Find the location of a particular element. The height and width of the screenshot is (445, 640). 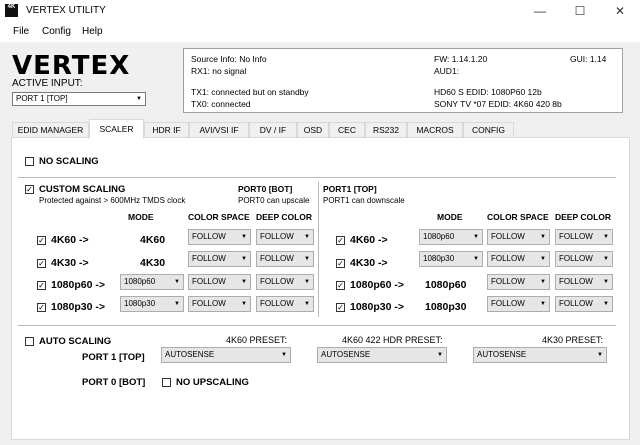

preset-4k60-select: AUTOSENSE ▼ is located at coordinates (226, 355).